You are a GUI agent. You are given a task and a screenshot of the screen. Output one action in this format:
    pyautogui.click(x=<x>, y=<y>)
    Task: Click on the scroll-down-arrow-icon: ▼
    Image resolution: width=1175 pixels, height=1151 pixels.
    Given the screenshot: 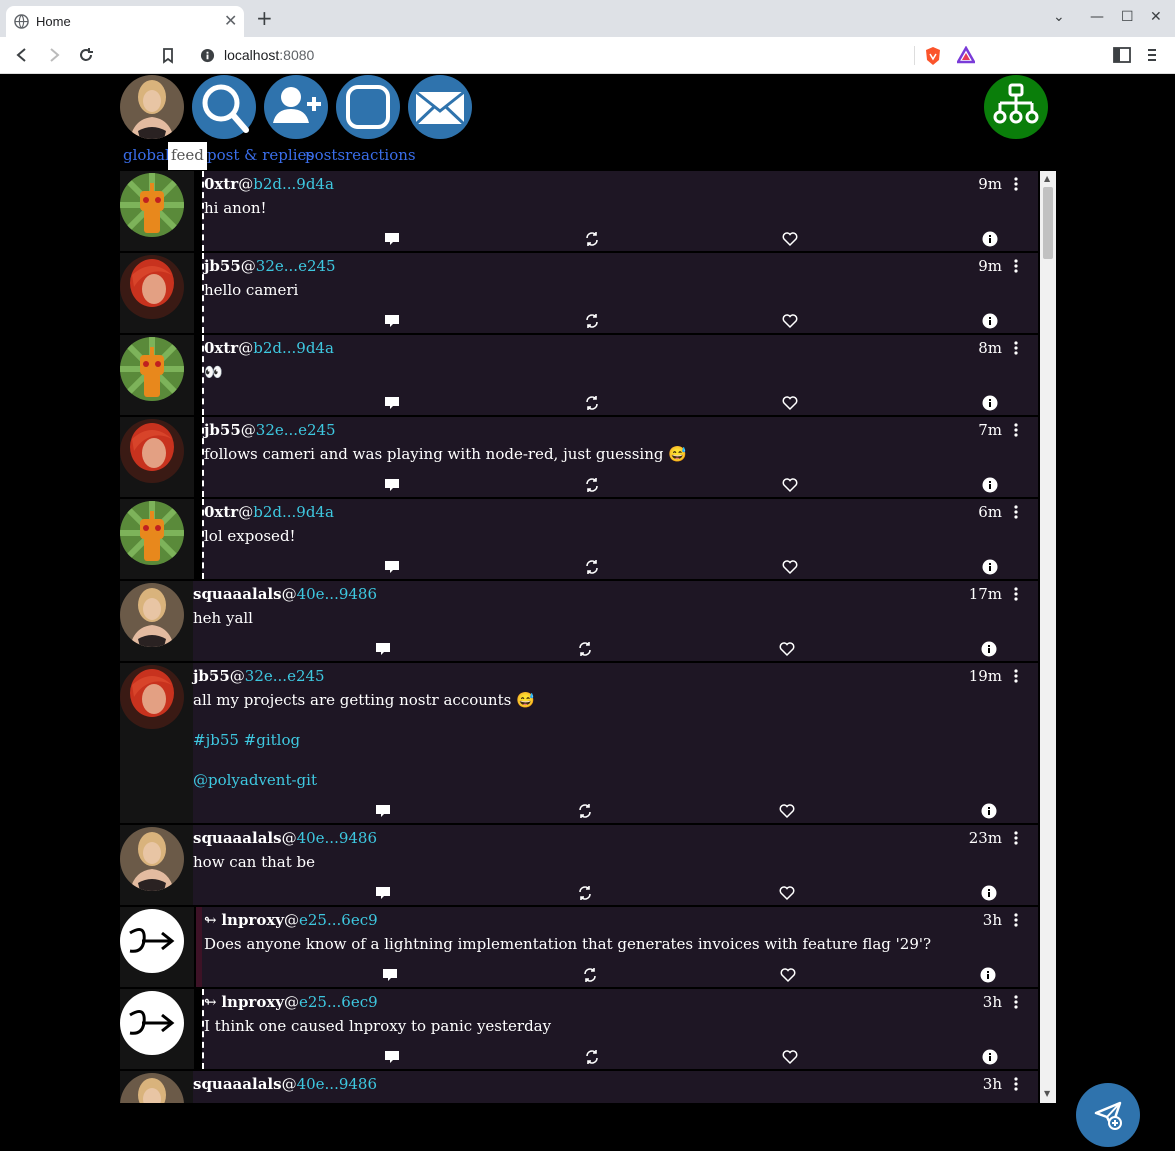 What is the action you would take?
    pyautogui.click(x=1047, y=1093)
    